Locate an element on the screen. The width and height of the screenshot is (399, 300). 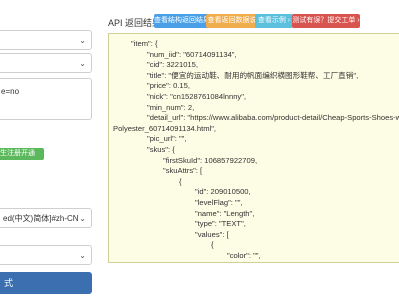
result-line: "id": 209010500, is located at coordinates (223, 192).